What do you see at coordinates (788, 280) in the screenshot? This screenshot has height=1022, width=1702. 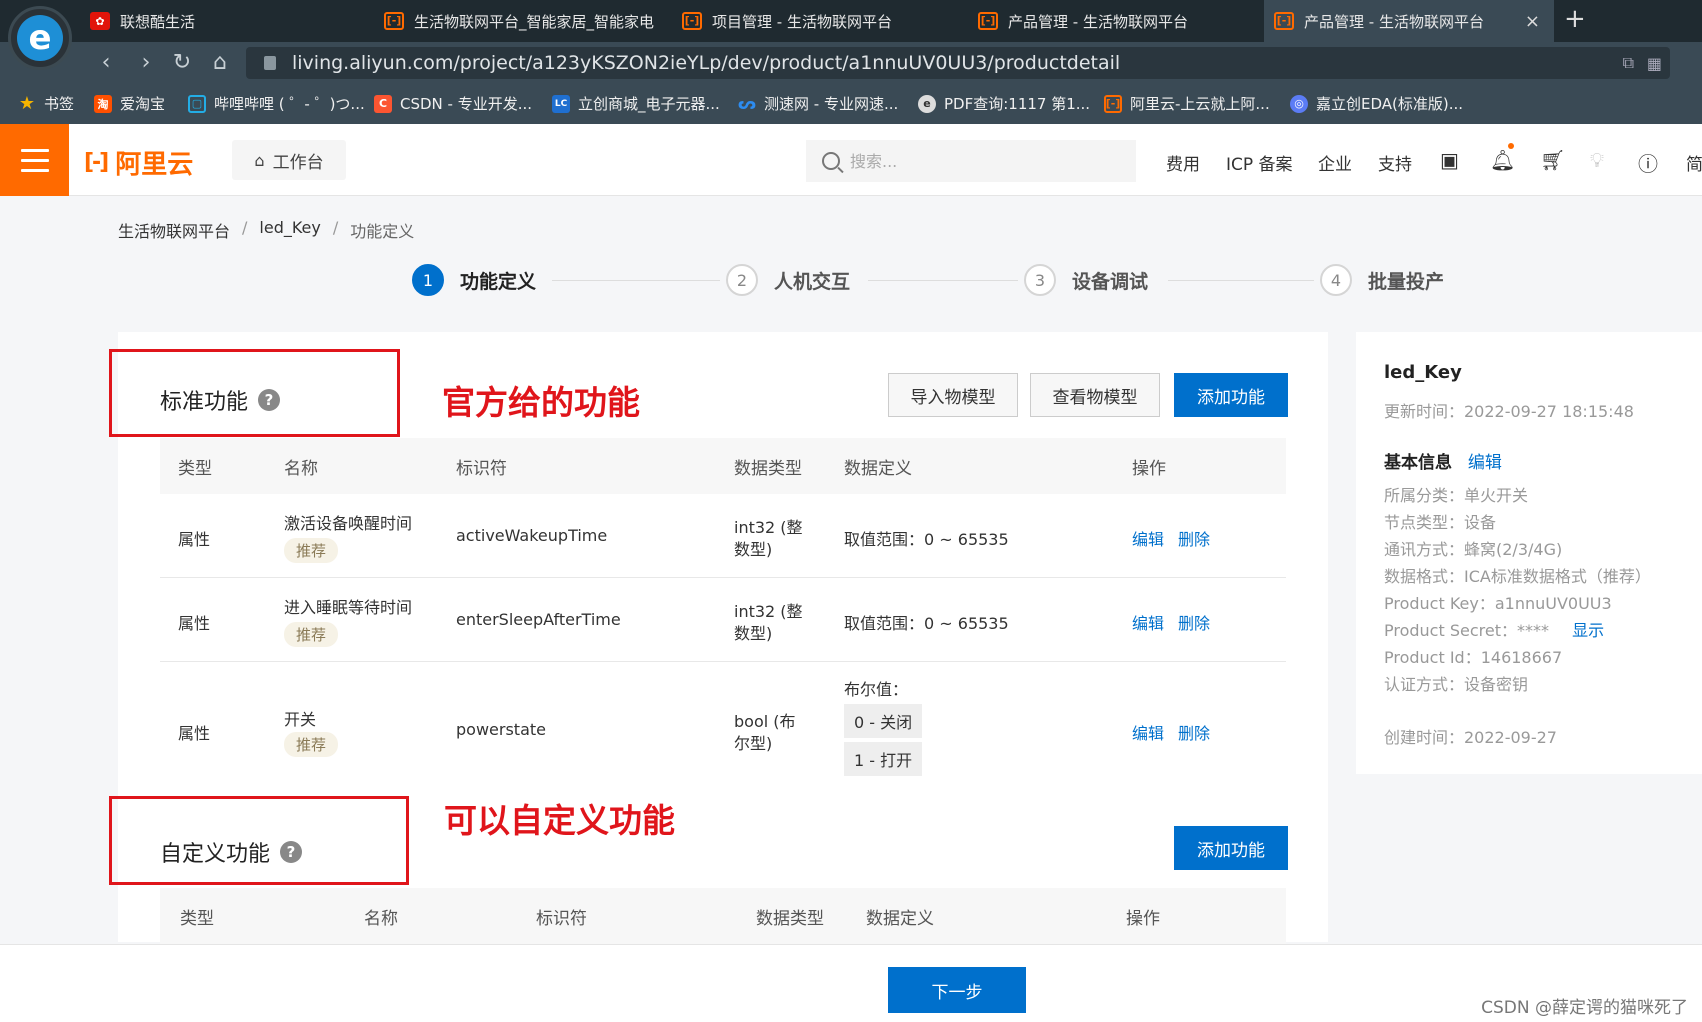 I see `step-hmi: 2 人机交互` at bounding box center [788, 280].